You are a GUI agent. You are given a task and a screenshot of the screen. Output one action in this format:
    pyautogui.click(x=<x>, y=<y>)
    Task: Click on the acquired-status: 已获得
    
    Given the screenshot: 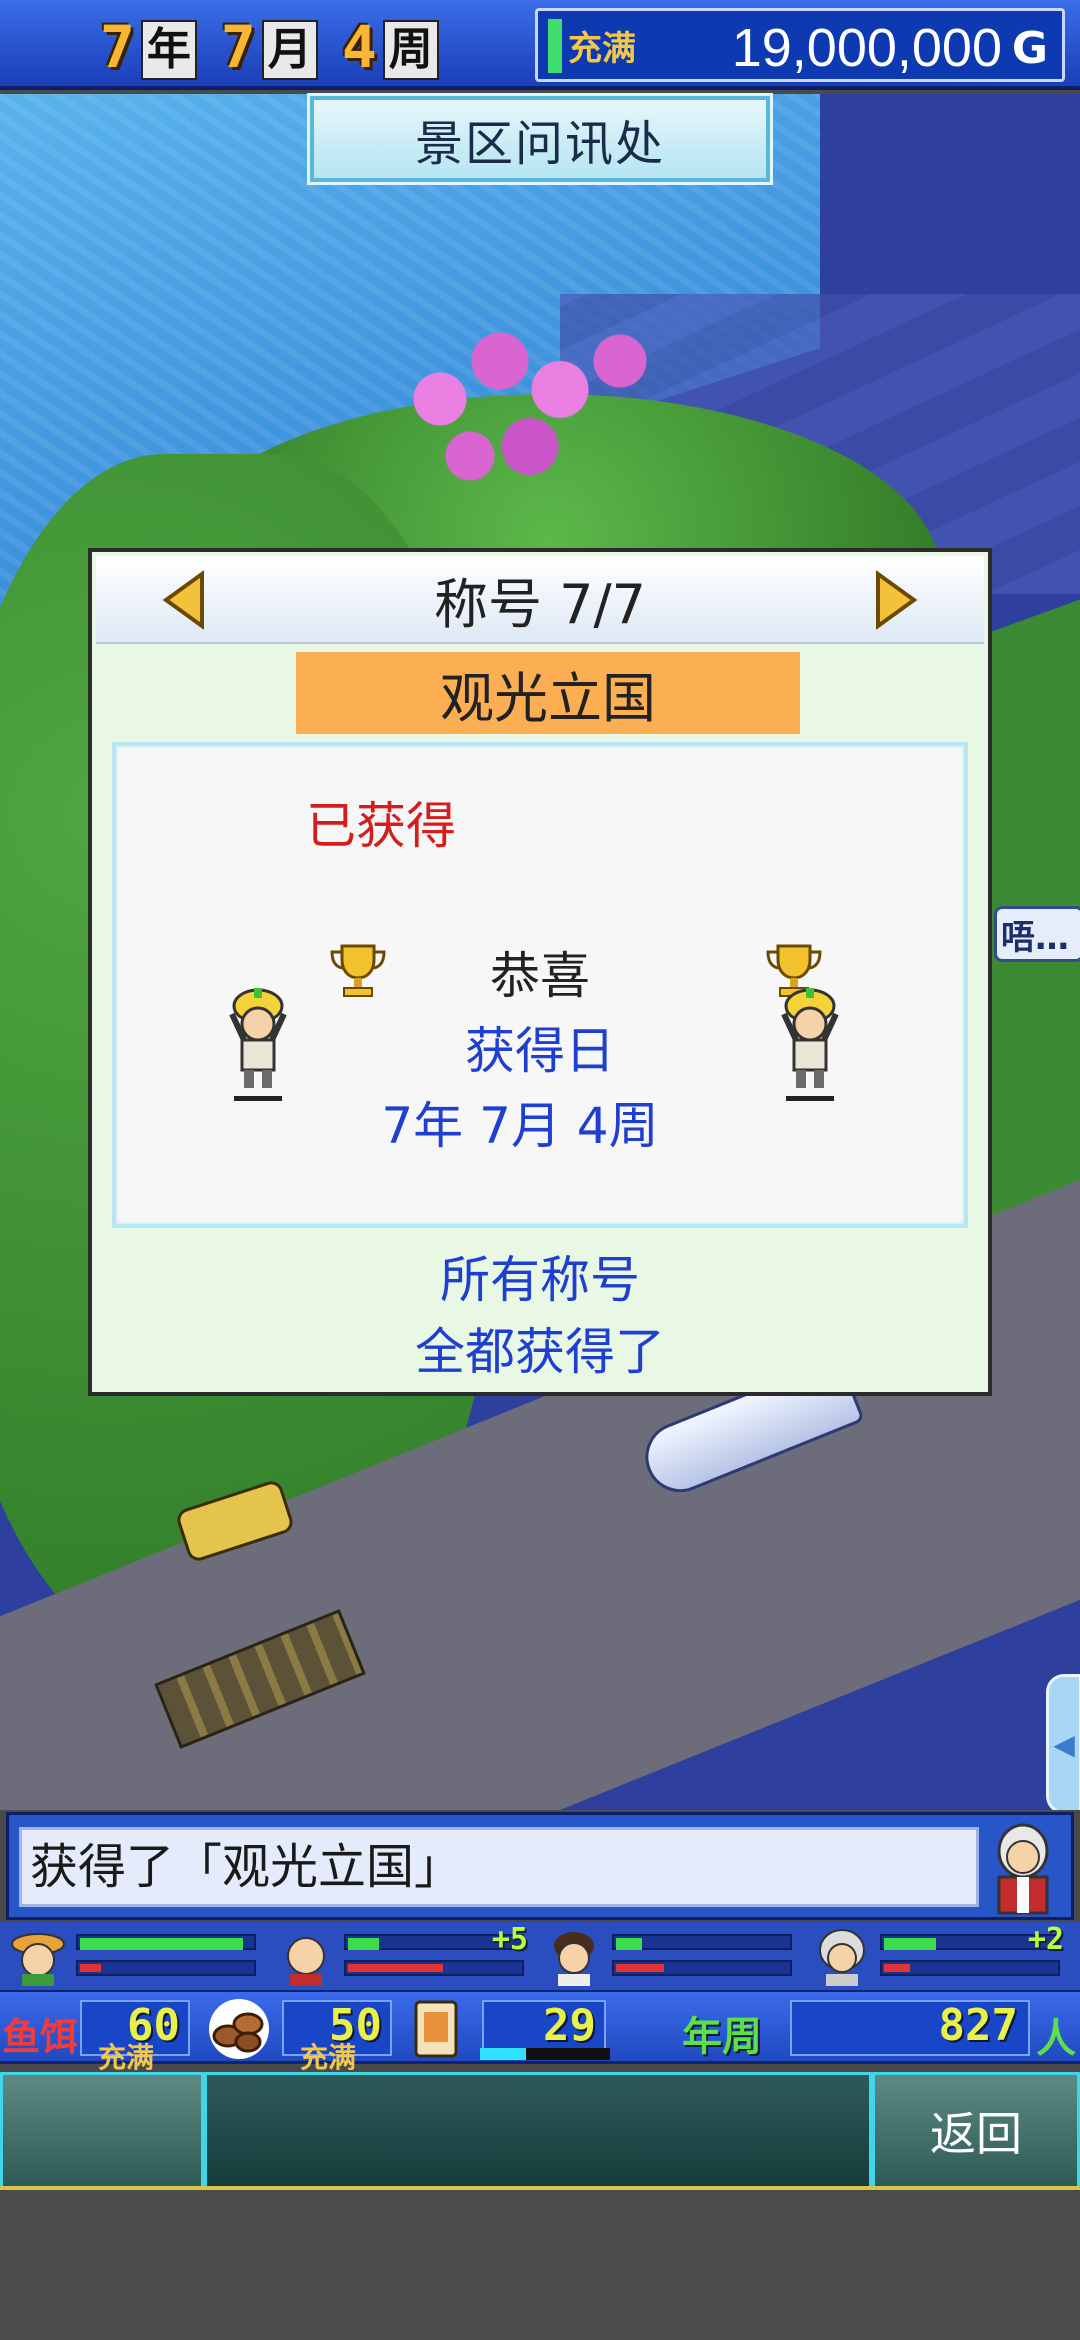 What is the action you would take?
    pyautogui.click(x=381, y=826)
    